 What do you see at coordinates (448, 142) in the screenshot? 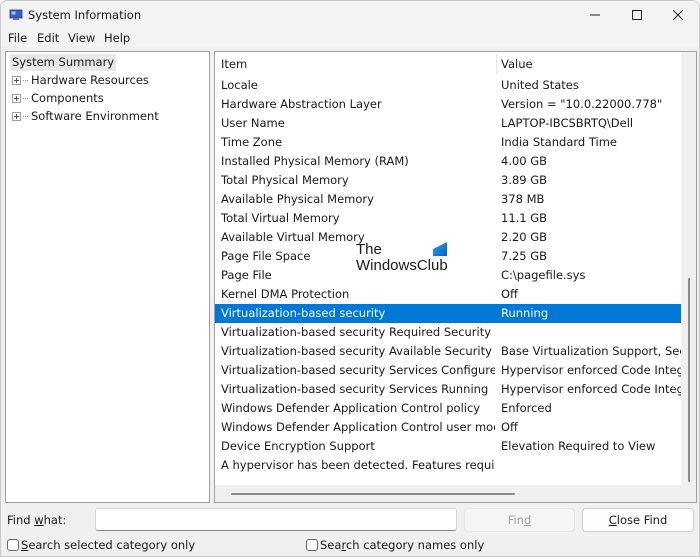
I see `list-row: Time Zone India Standard Time` at bounding box center [448, 142].